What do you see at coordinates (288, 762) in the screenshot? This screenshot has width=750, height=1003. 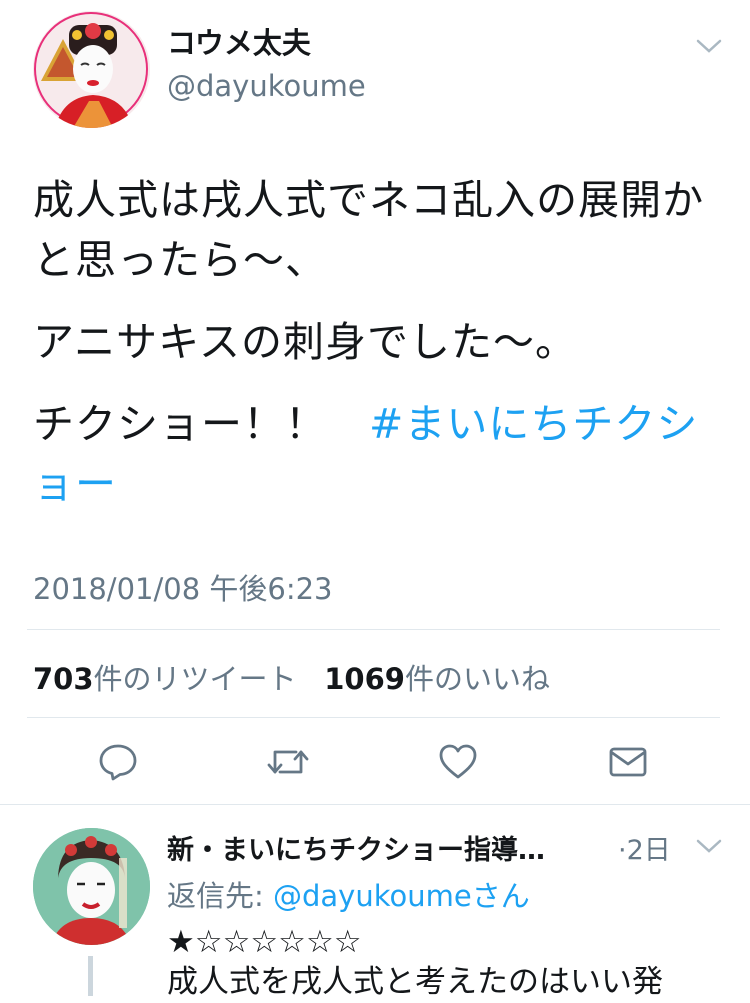 I see `retweet-icon` at bounding box center [288, 762].